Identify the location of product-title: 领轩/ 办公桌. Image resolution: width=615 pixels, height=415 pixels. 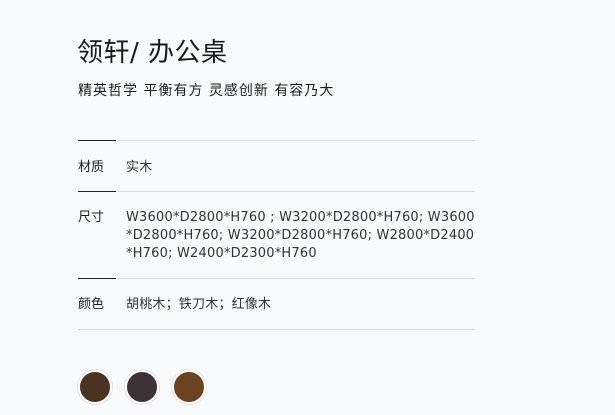
(152, 53).